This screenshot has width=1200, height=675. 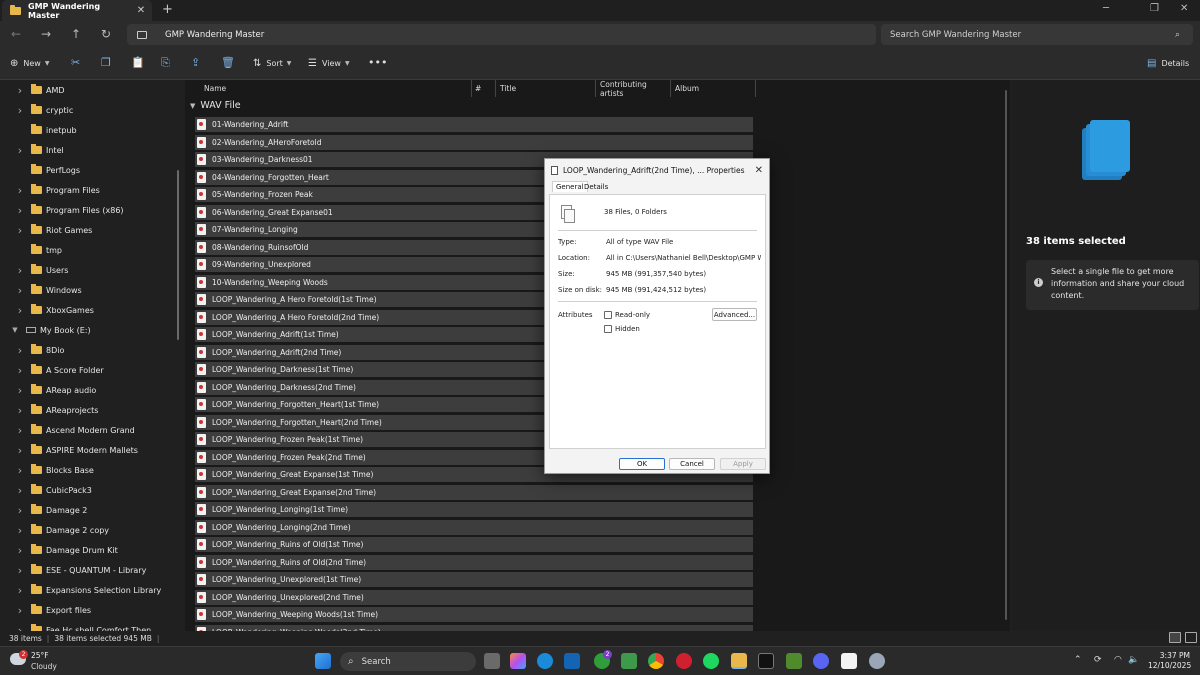 What do you see at coordinates (83, 625) in the screenshot?
I see `sidebar-item: › Fae Hc shell Comfort Then` at bounding box center [83, 625].